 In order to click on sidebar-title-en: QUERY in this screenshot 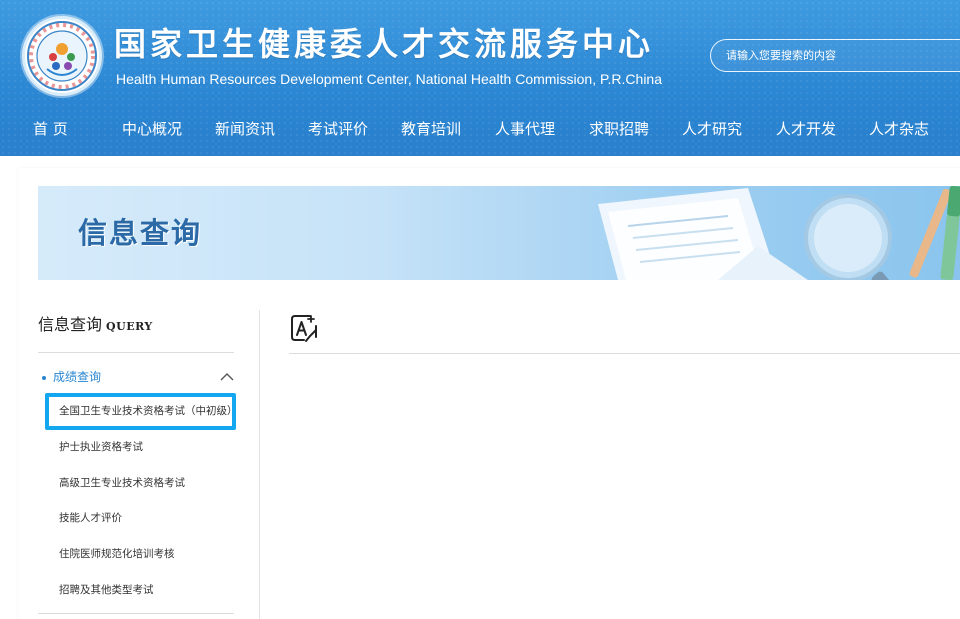, I will do `click(129, 326)`.